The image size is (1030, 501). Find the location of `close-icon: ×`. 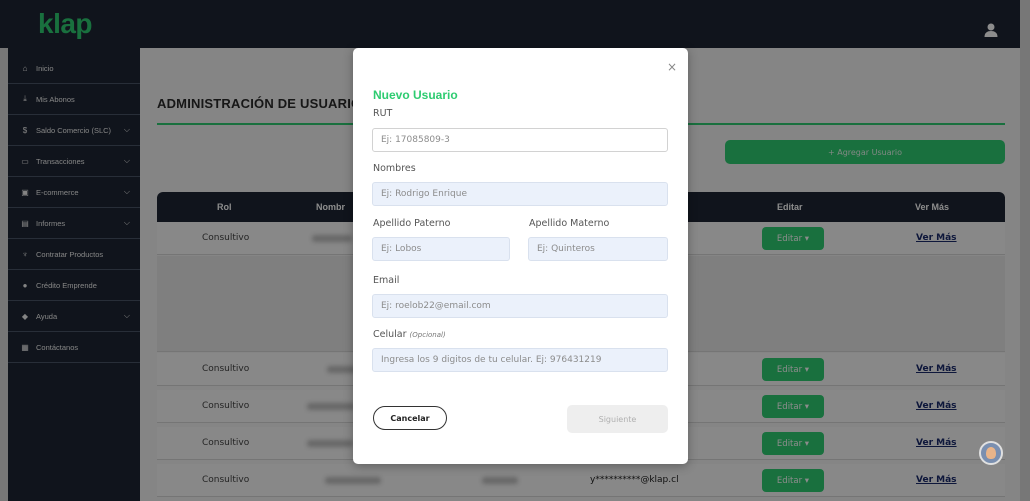

close-icon: × is located at coordinates (672, 67).